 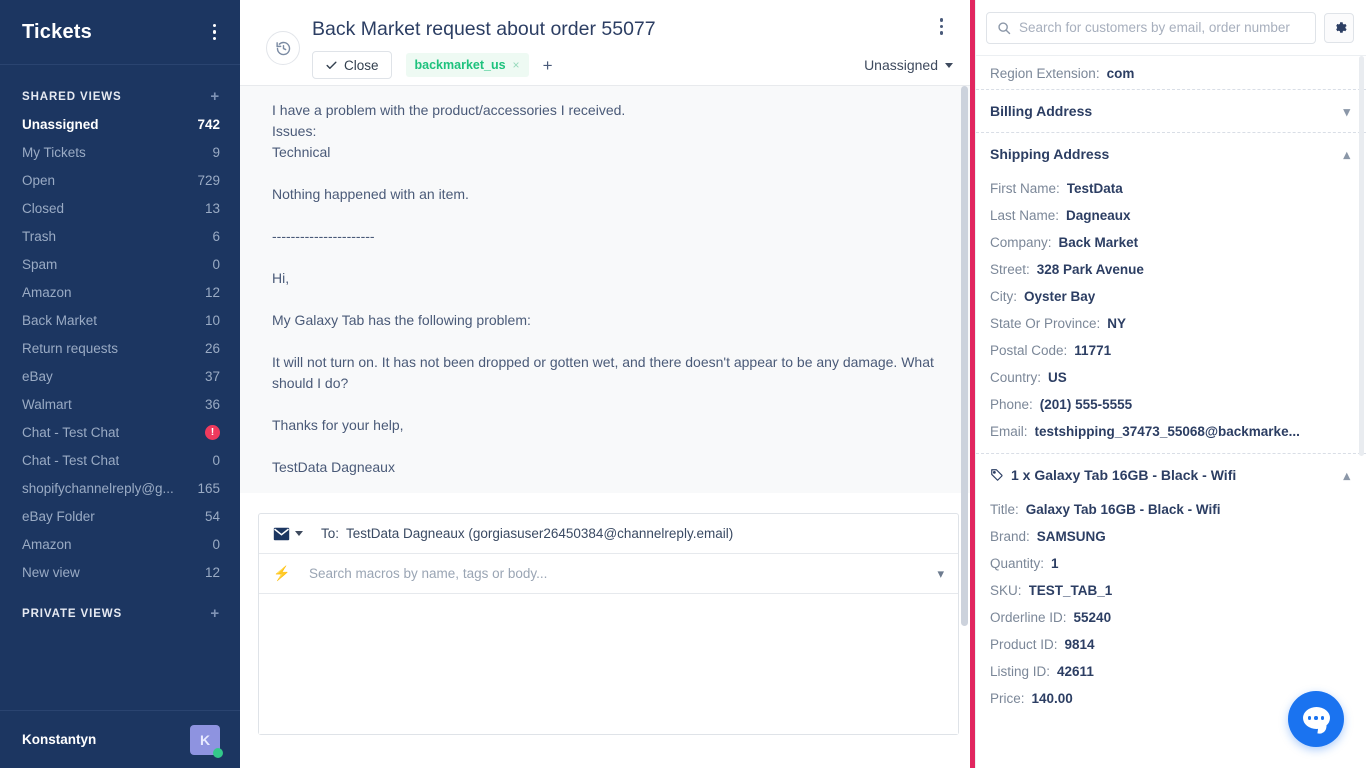 What do you see at coordinates (215, 96) in the screenshot?
I see `add-shared-view-icon: +` at bounding box center [215, 96].